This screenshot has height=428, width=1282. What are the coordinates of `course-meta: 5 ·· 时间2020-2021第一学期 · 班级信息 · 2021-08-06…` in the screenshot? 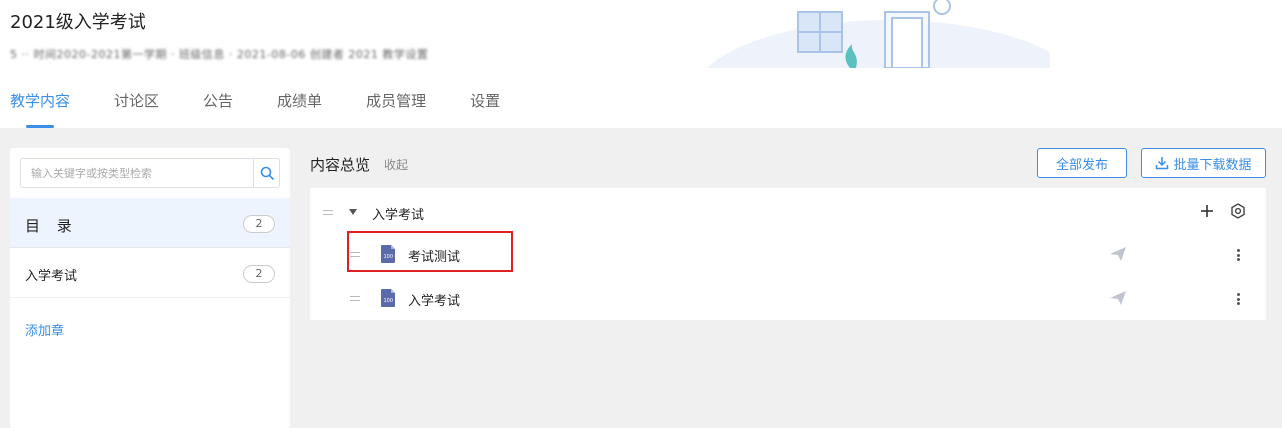 It's located at (219, 54).